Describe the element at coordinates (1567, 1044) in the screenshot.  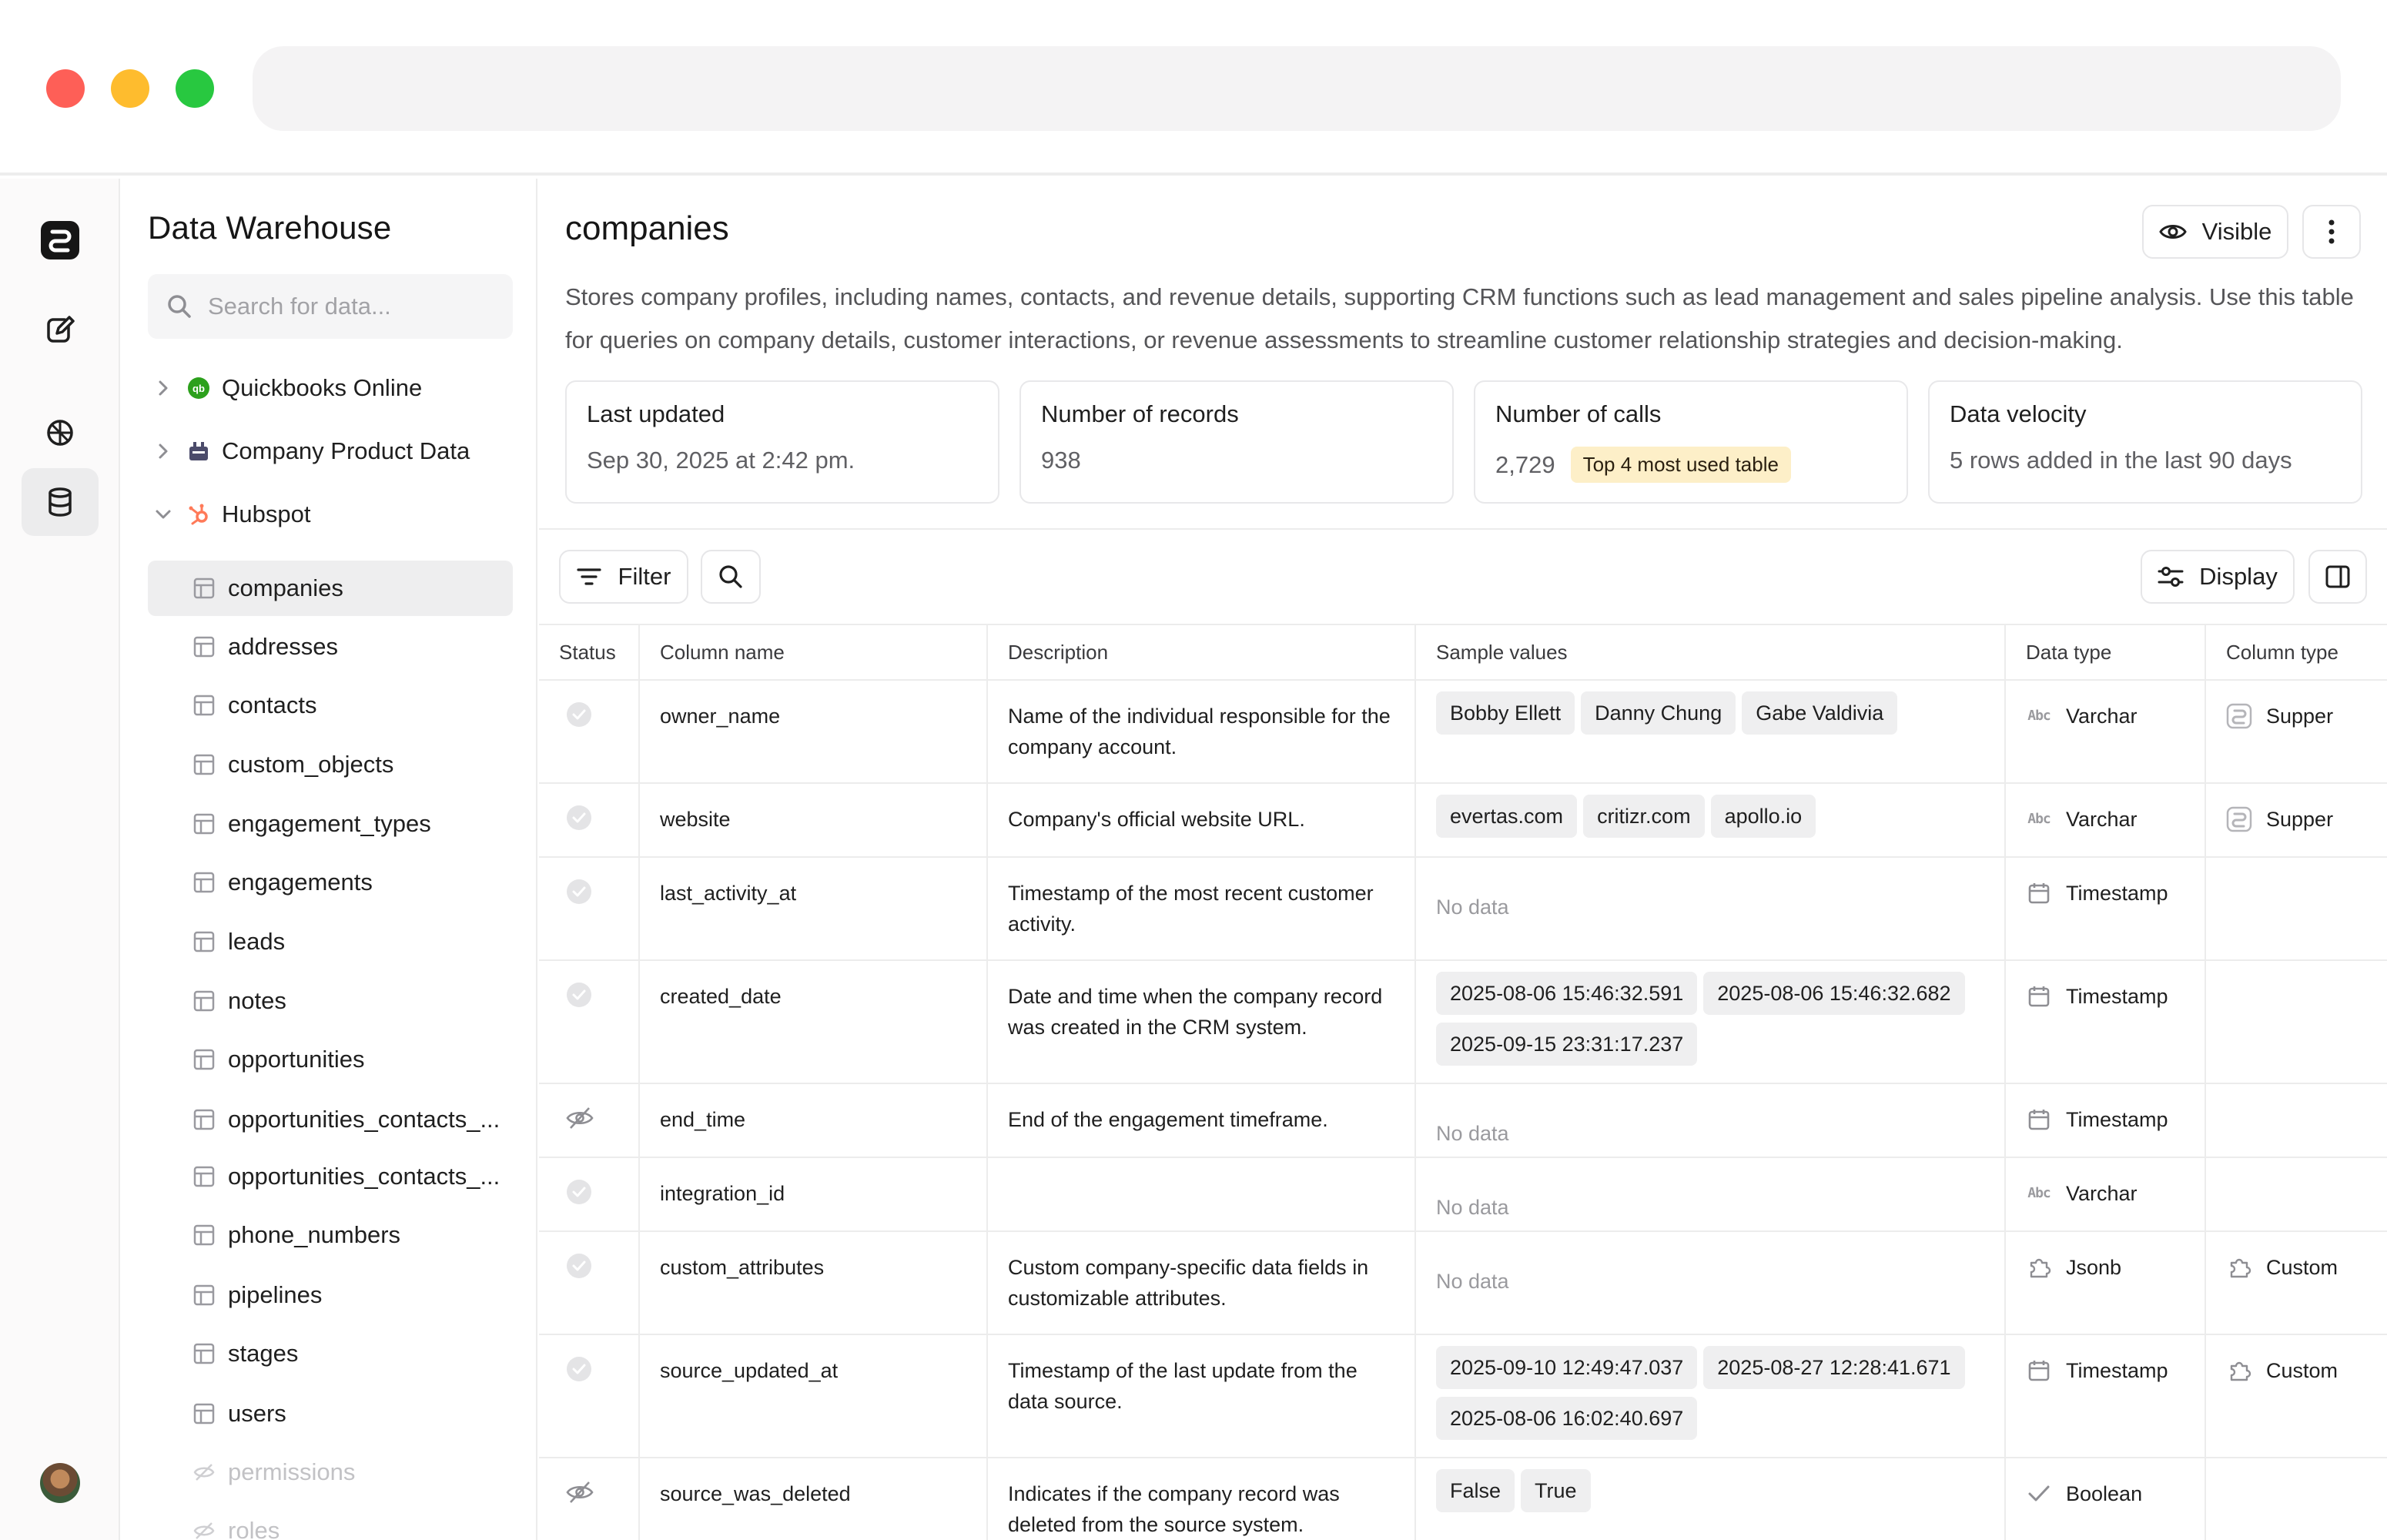
I see `sample-value-chip: 2025-09-15 23:31:17.237` at that location.